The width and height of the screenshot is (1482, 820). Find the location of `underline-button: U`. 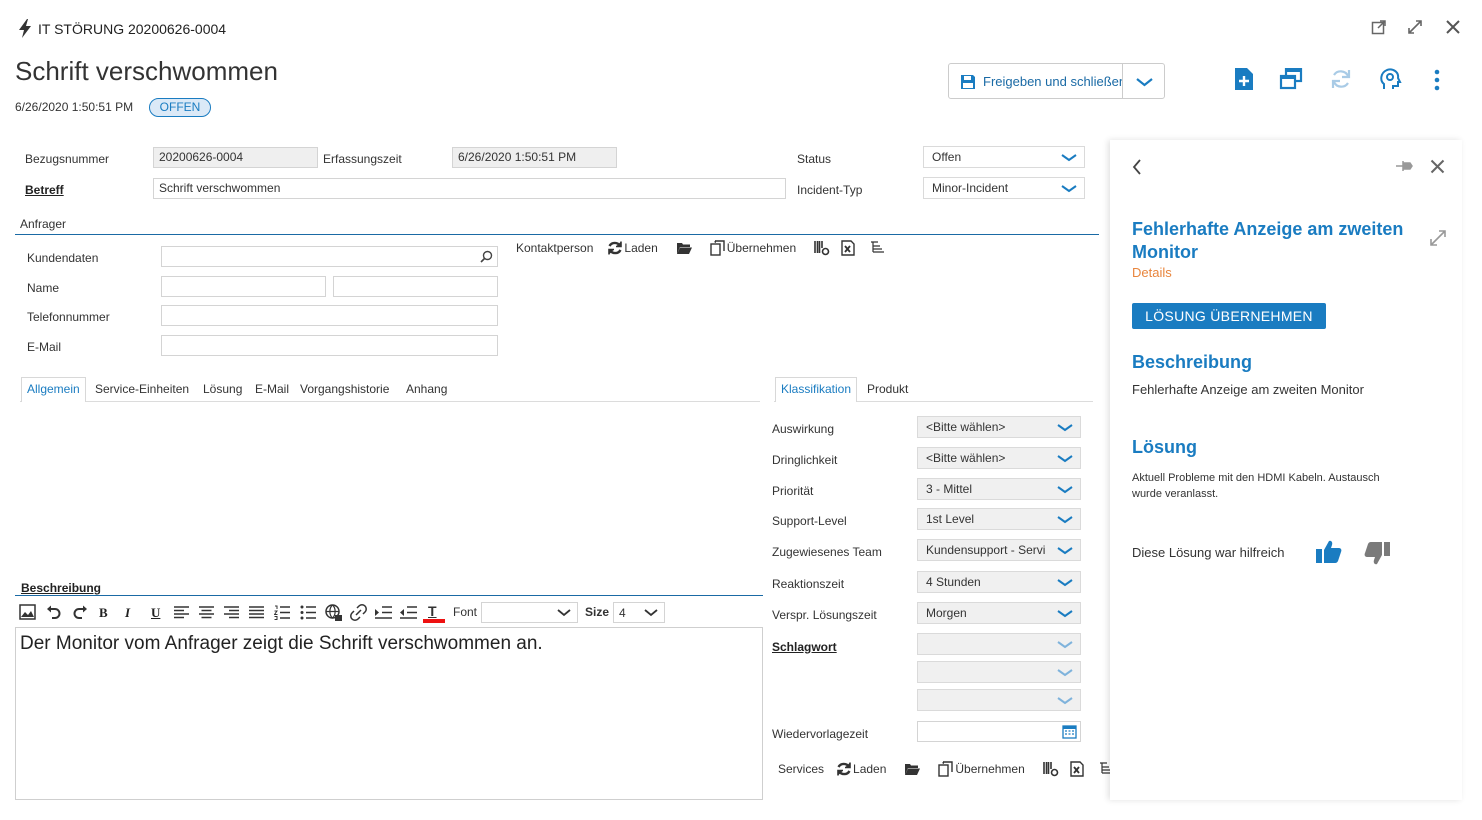

underline-button: U is located at coordinates (155, 613).